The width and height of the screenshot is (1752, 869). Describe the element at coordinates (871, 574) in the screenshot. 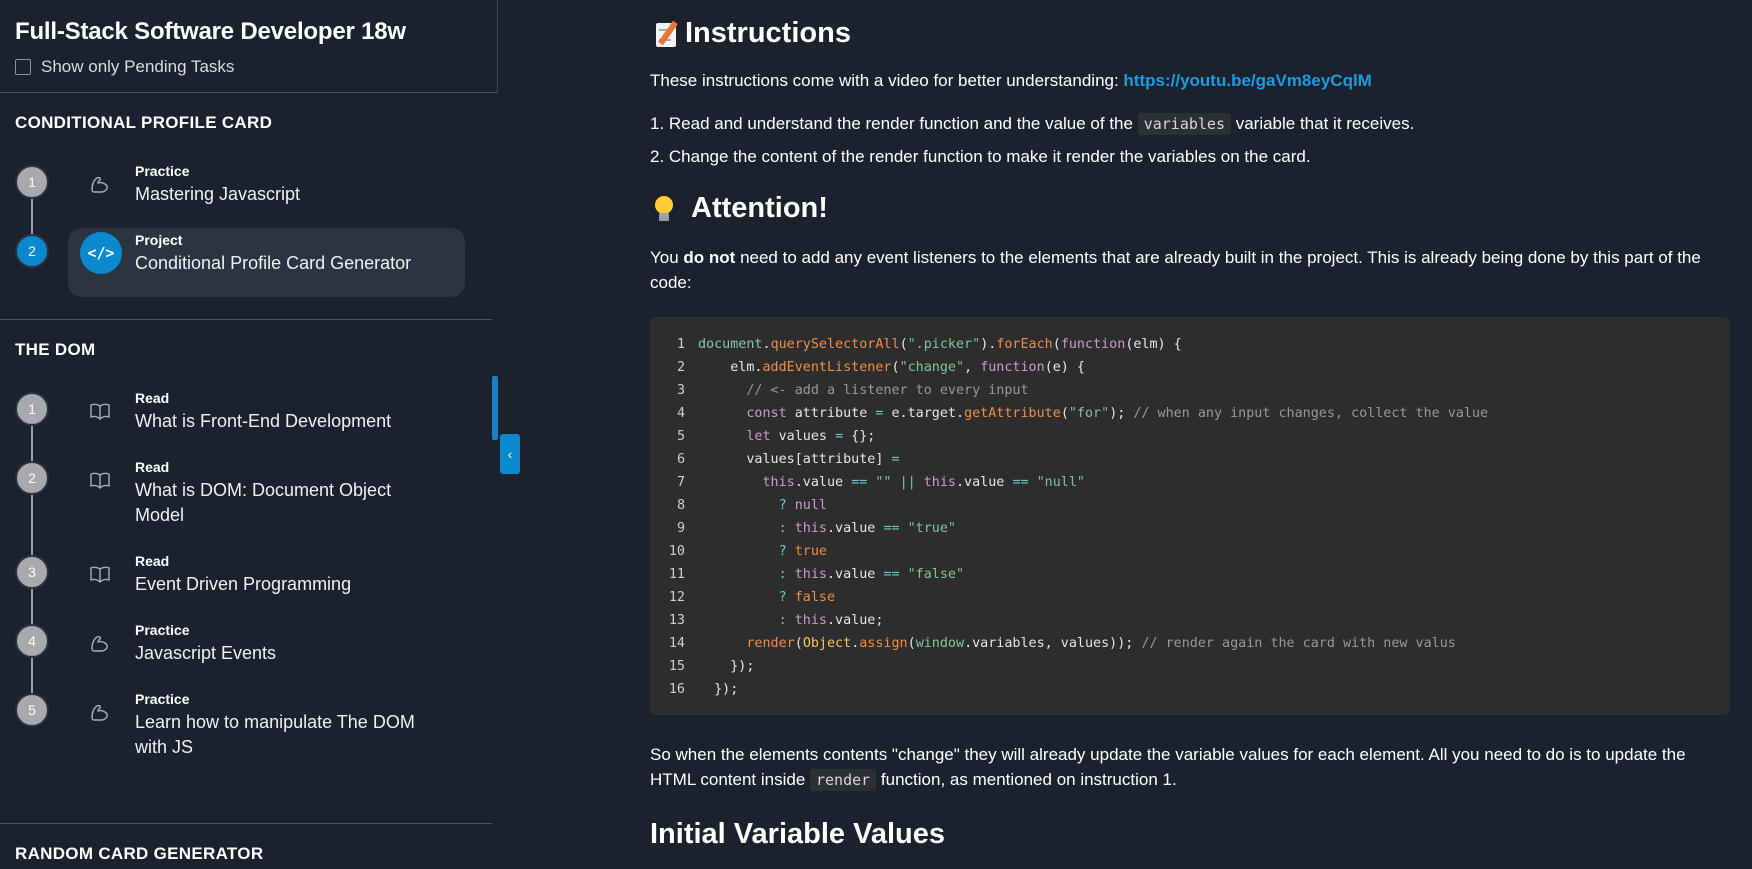

I see `code-text: : this.value == "false"` at that location.